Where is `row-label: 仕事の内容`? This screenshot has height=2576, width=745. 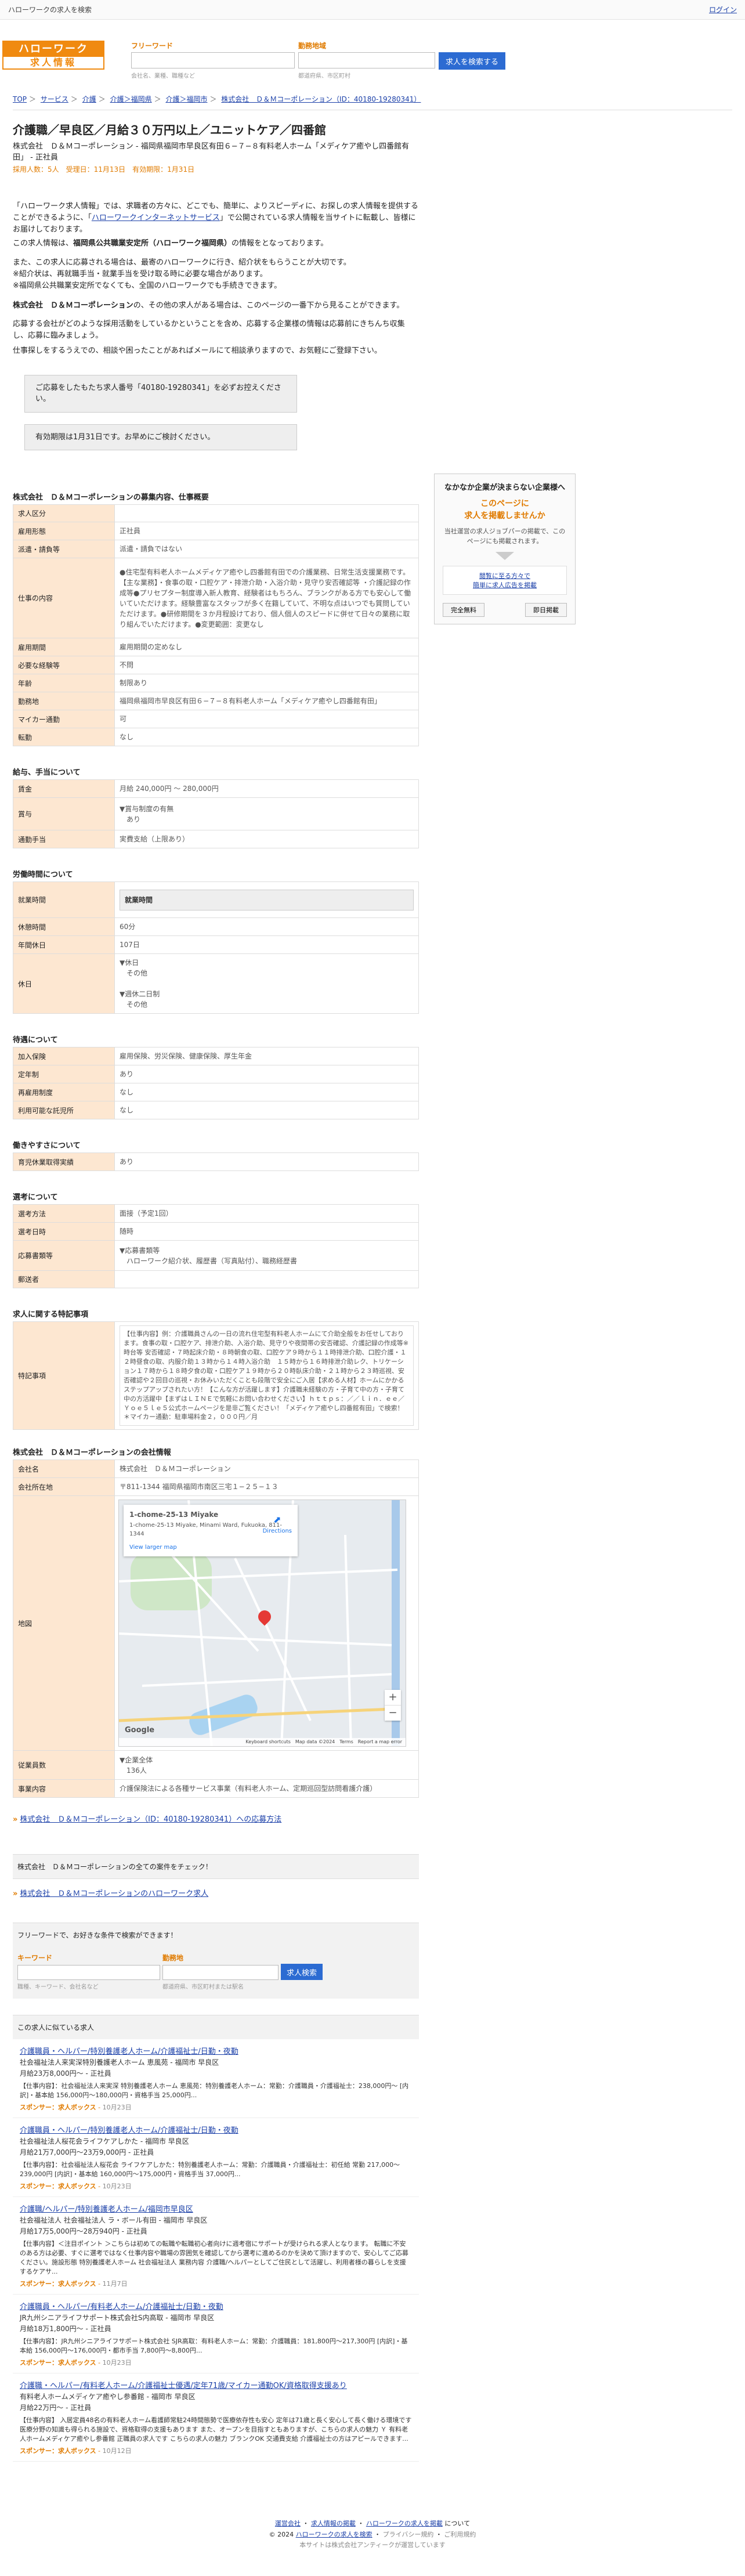 row-label: 仕事の内容 is located at coordinates (64, 598).